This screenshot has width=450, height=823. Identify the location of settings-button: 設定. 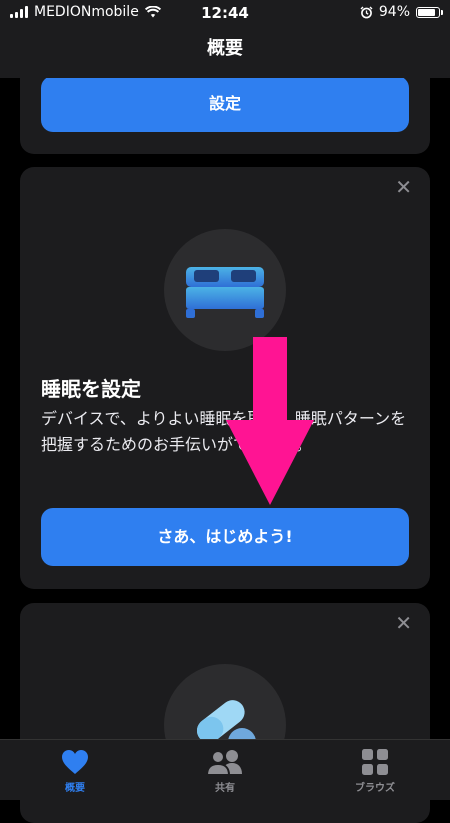
(225, 104).